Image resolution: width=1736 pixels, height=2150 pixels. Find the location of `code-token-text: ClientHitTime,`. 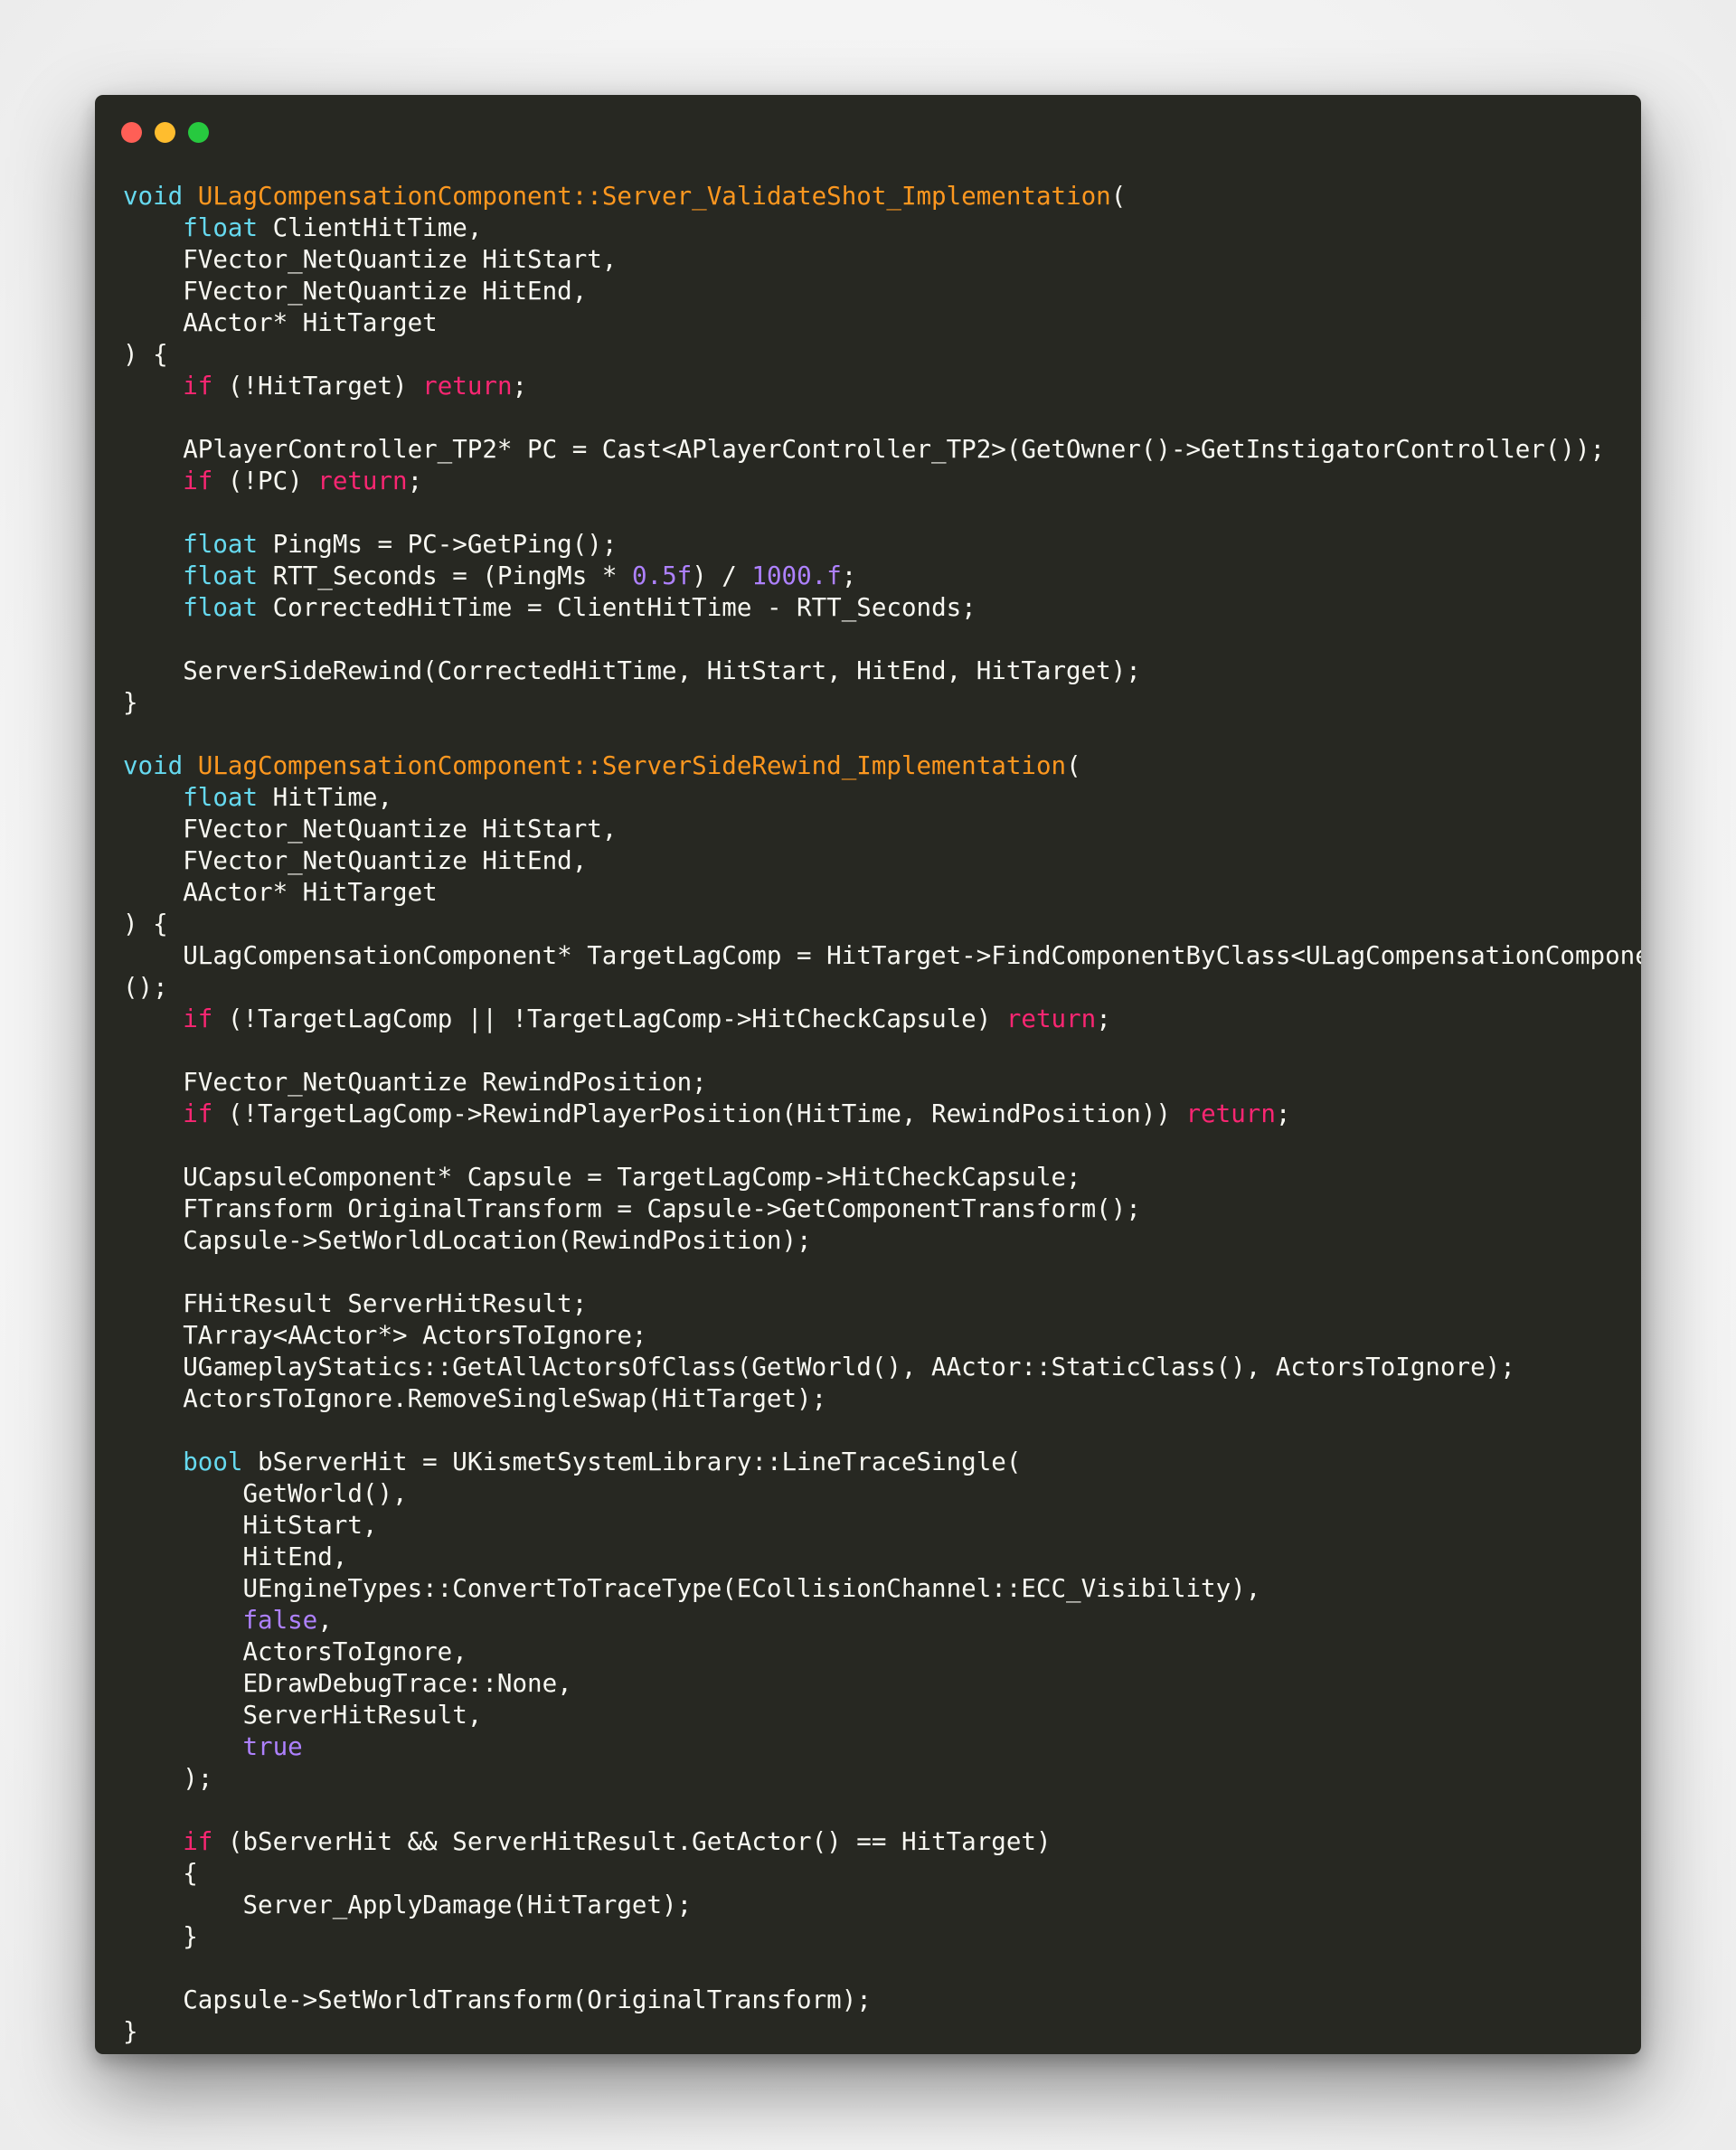

code-token-text: ClientHitTime, is located at coordinates (371, 228).